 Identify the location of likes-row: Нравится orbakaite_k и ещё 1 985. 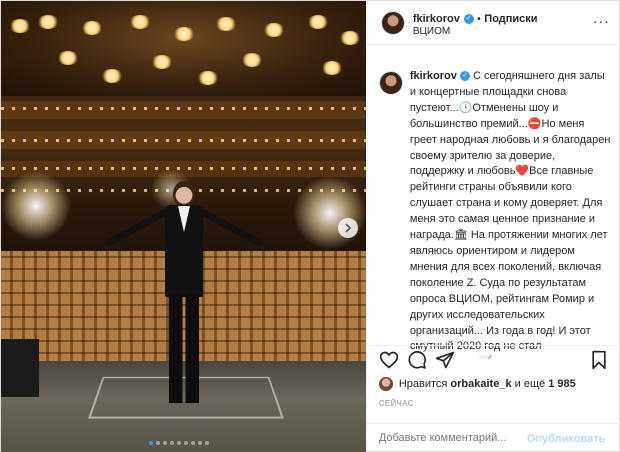
(493, 385).